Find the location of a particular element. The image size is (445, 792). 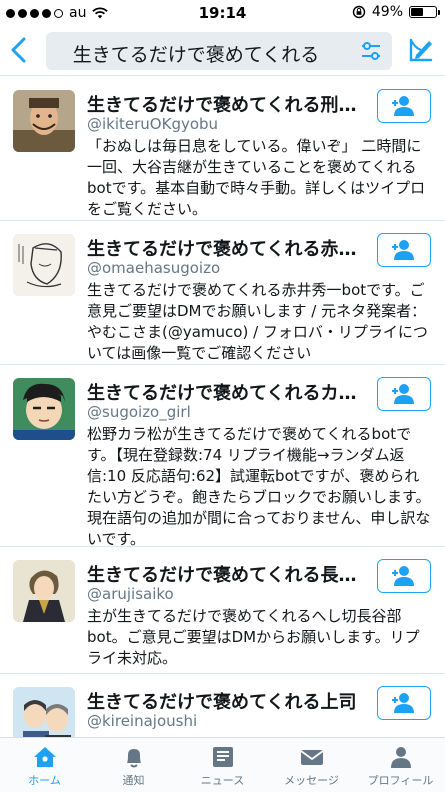

bottom-tab-bar: ホーム 通知 ニュース メッセージ プロフィール is located at coordinates (222, 764).